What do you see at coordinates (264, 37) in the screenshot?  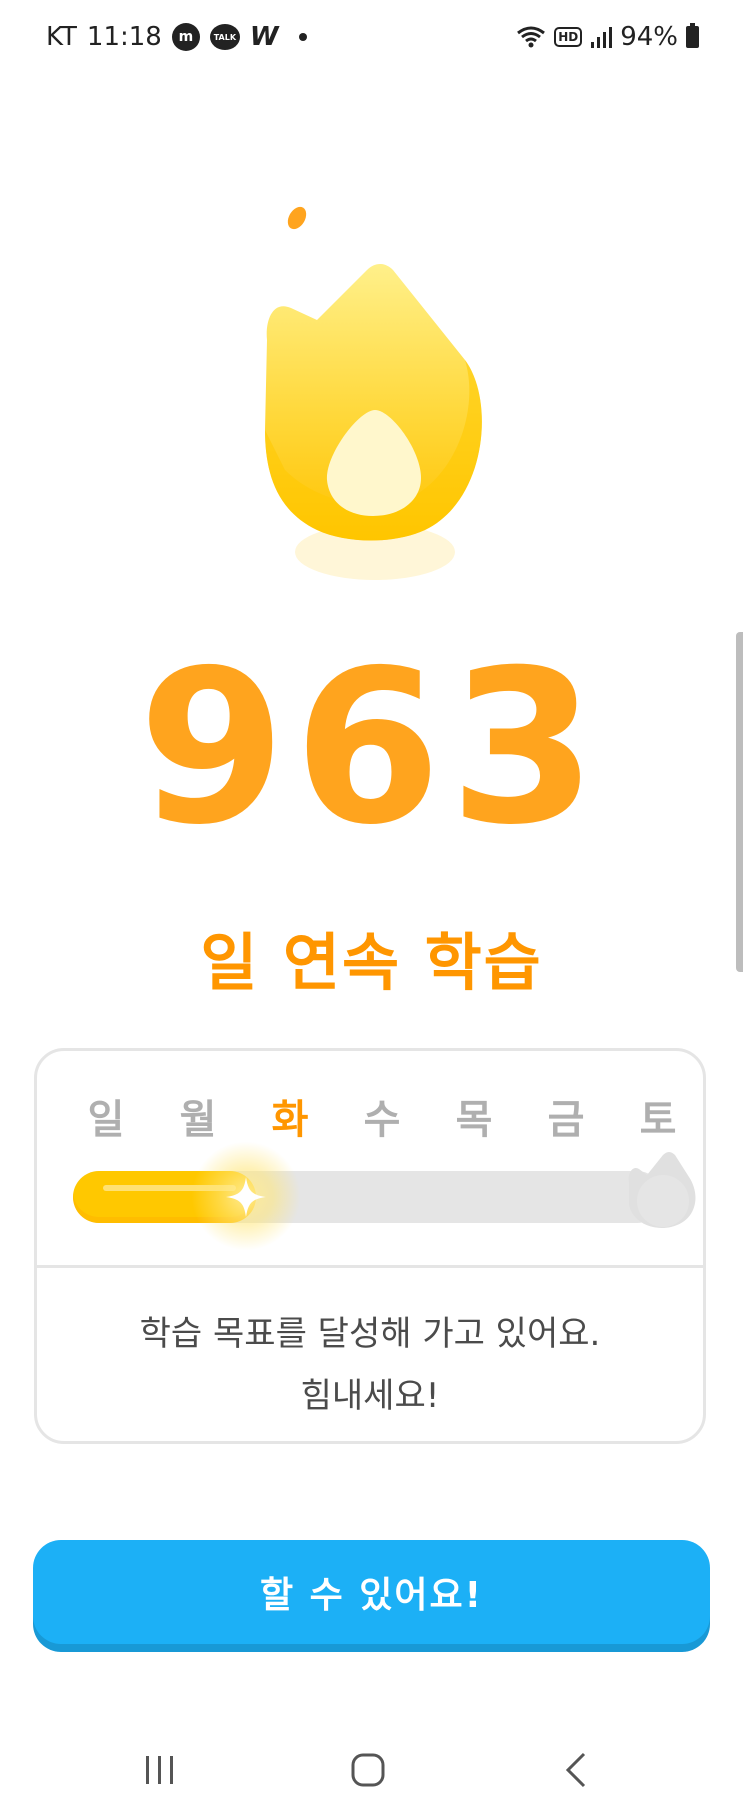 I see `w-app-icon: W` at bounding box center [264, 37].